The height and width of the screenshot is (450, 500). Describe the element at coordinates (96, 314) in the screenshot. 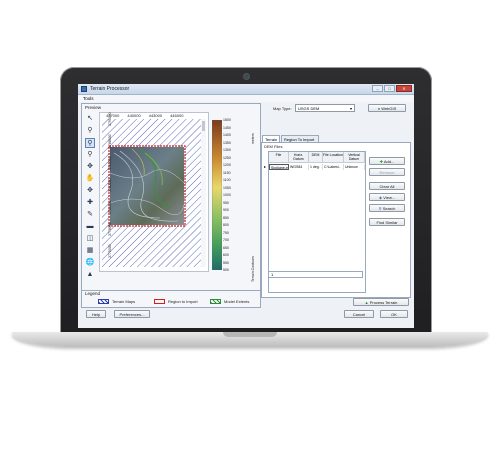

I see `help-button: Help` at that location.